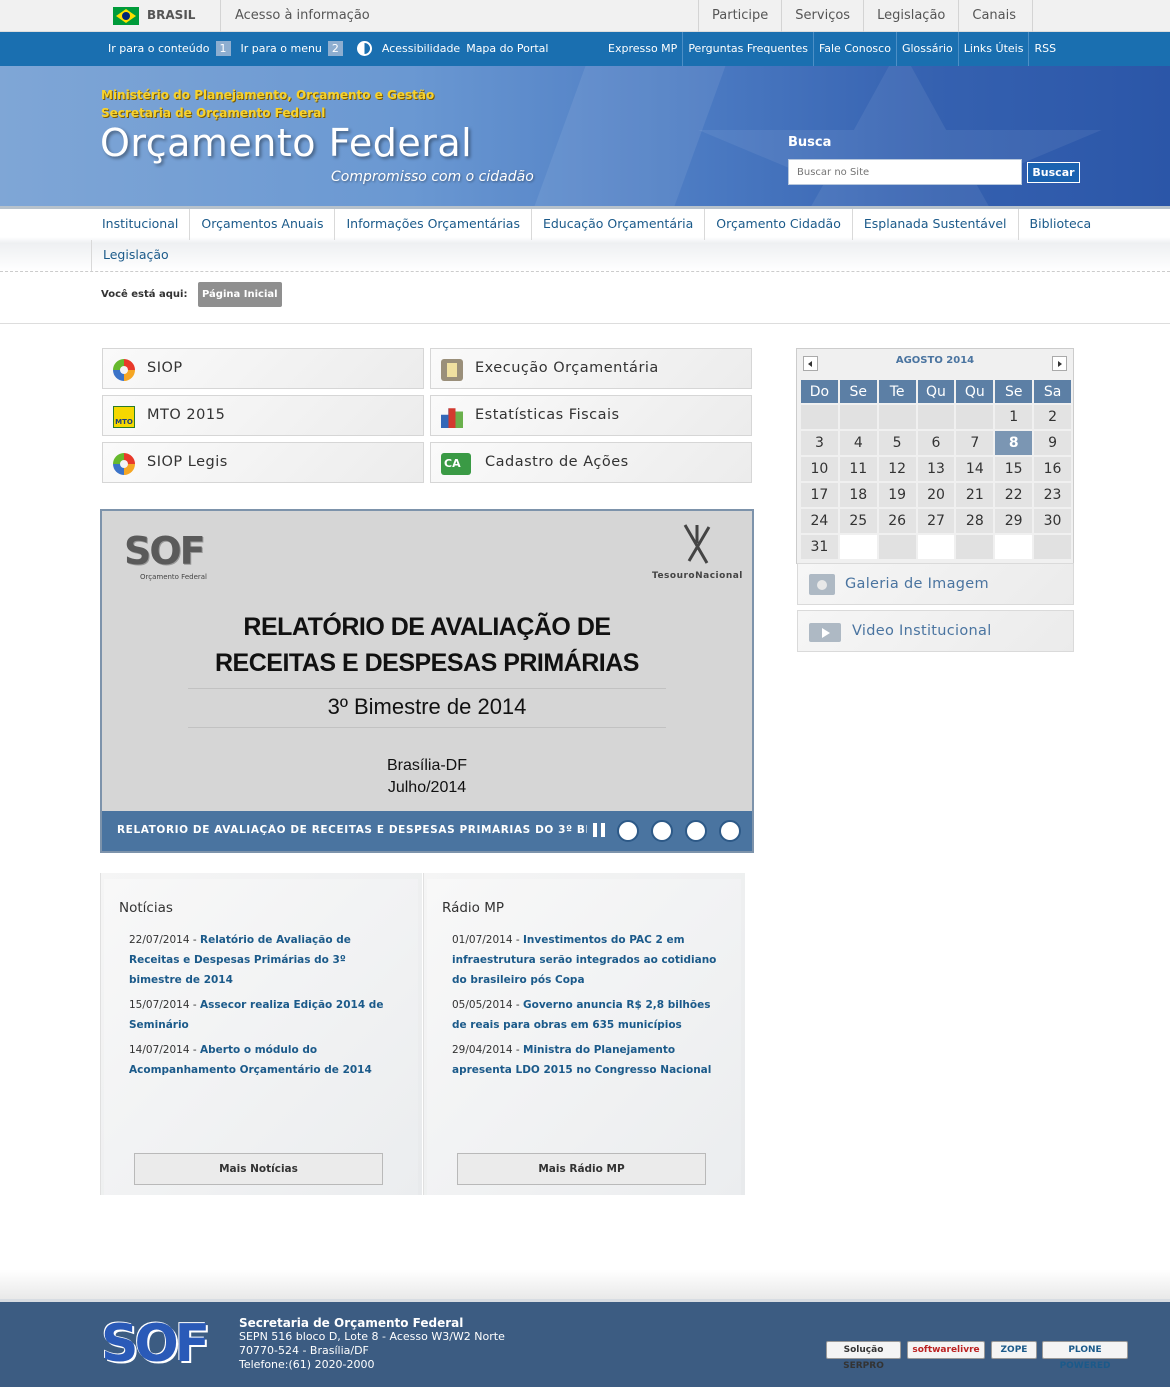 The height and width of the screenshot is (1387, 1170). Describe the element at coordinates (1014, 469) in the screenshot. I see `calendar-day: 15` at that location.